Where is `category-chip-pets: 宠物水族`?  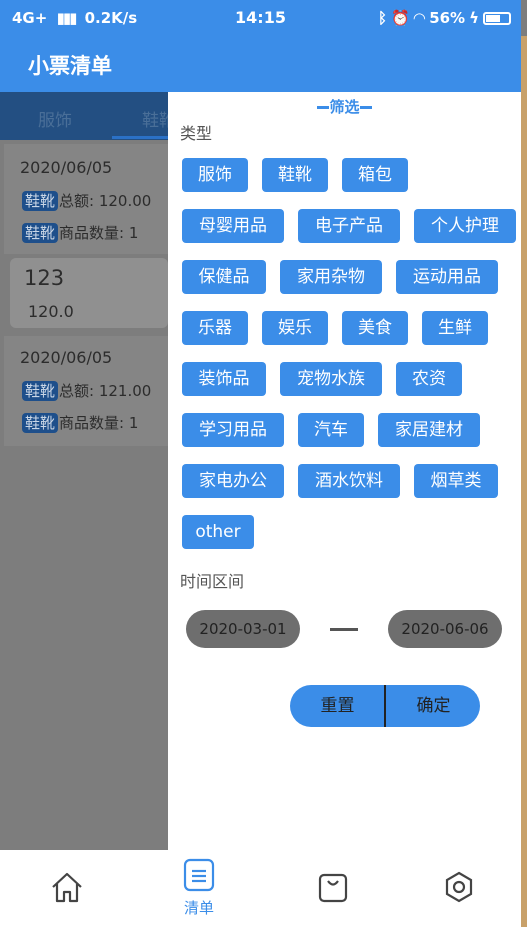 category-chip-pets: 宠物水族 is located at coordinates (331, 379).